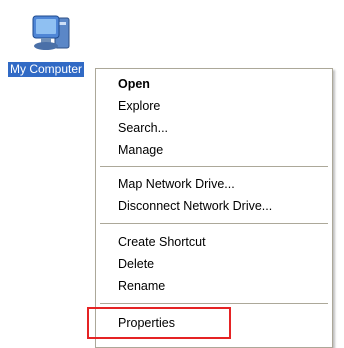  What do you see at coordinates (214, 323) in the screenshot?
I see `menu-item-properties: Properties` at bounding box center [214, 323].